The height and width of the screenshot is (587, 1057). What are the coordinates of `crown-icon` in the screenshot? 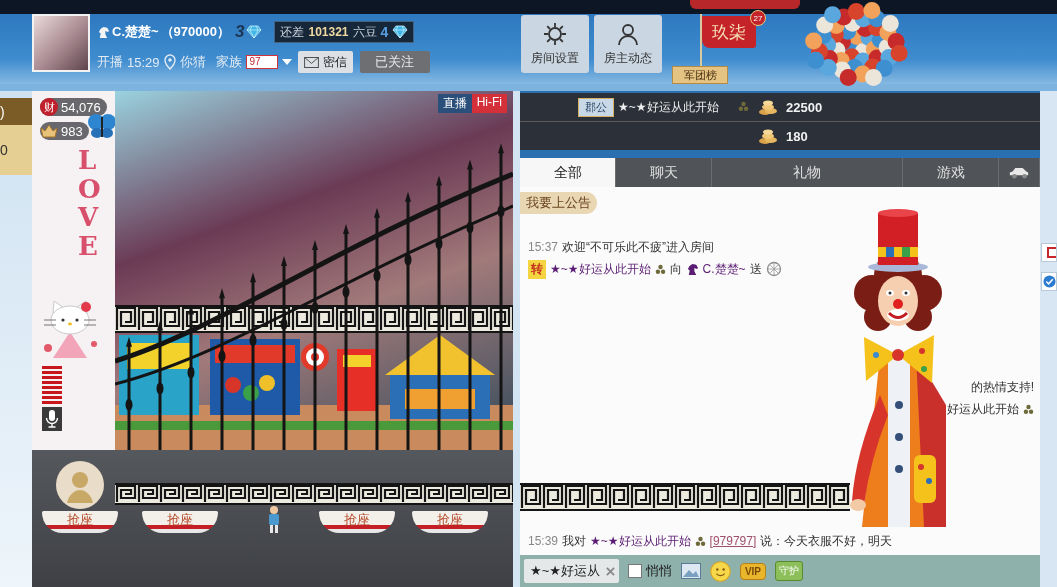 It's located at (49, 131).